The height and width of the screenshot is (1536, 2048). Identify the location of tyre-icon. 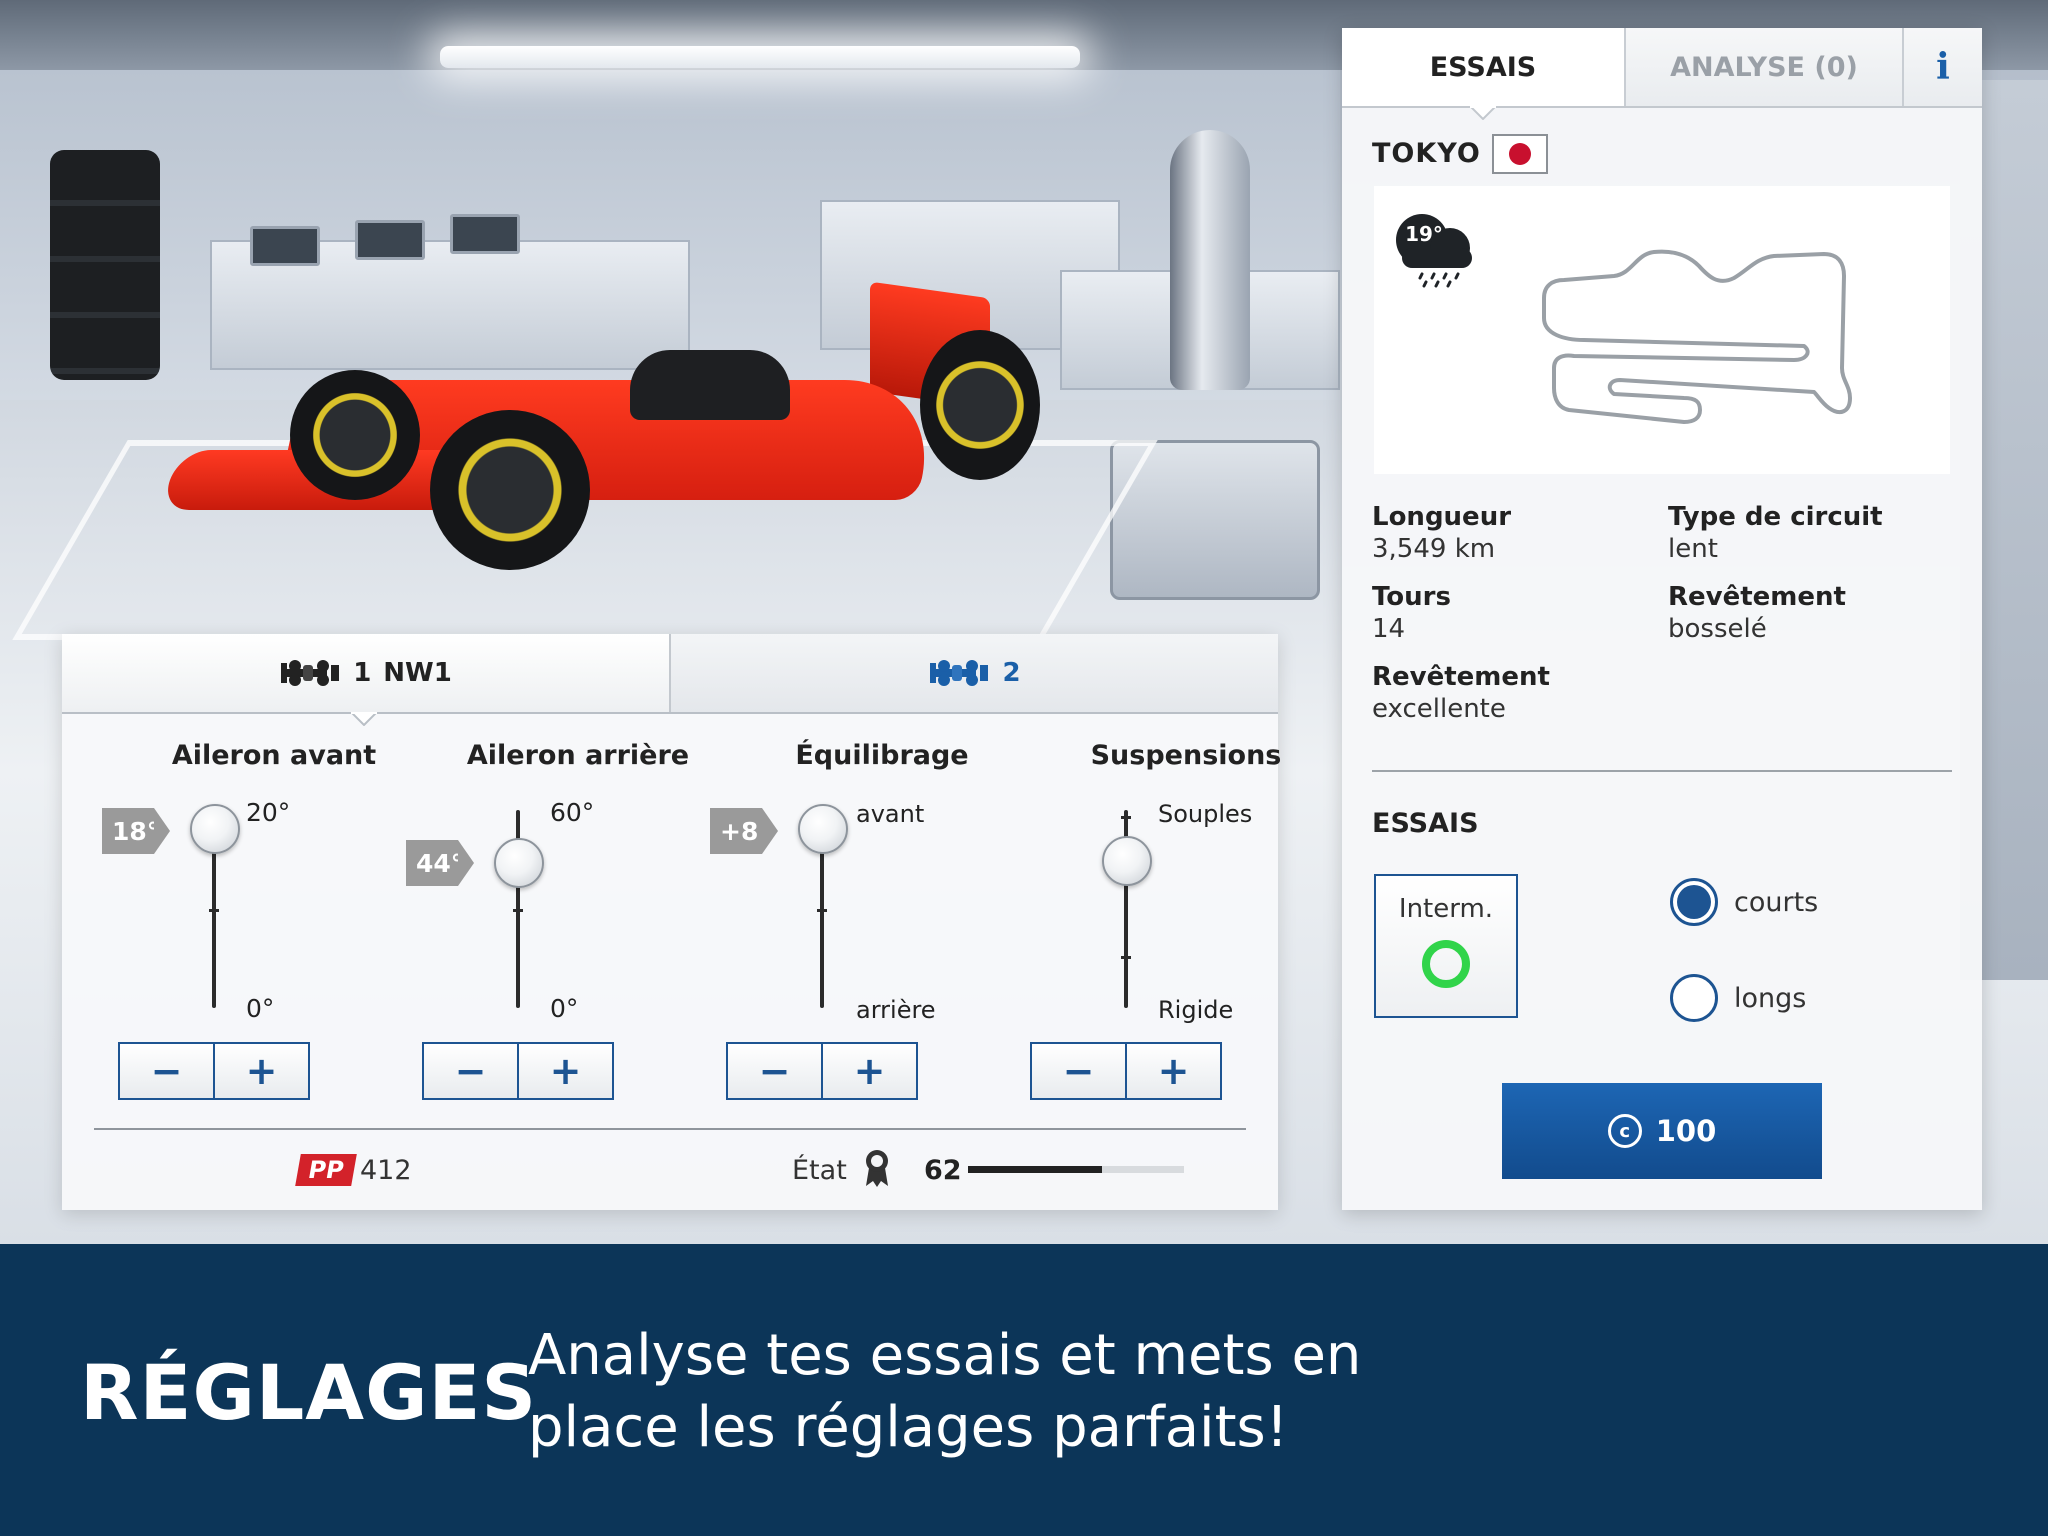
(1446, 964).